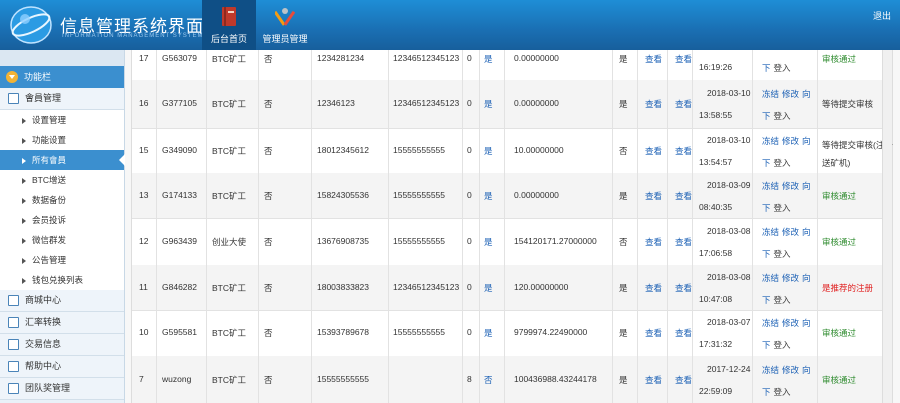  I want to click on team-icon, so click(13, 388).